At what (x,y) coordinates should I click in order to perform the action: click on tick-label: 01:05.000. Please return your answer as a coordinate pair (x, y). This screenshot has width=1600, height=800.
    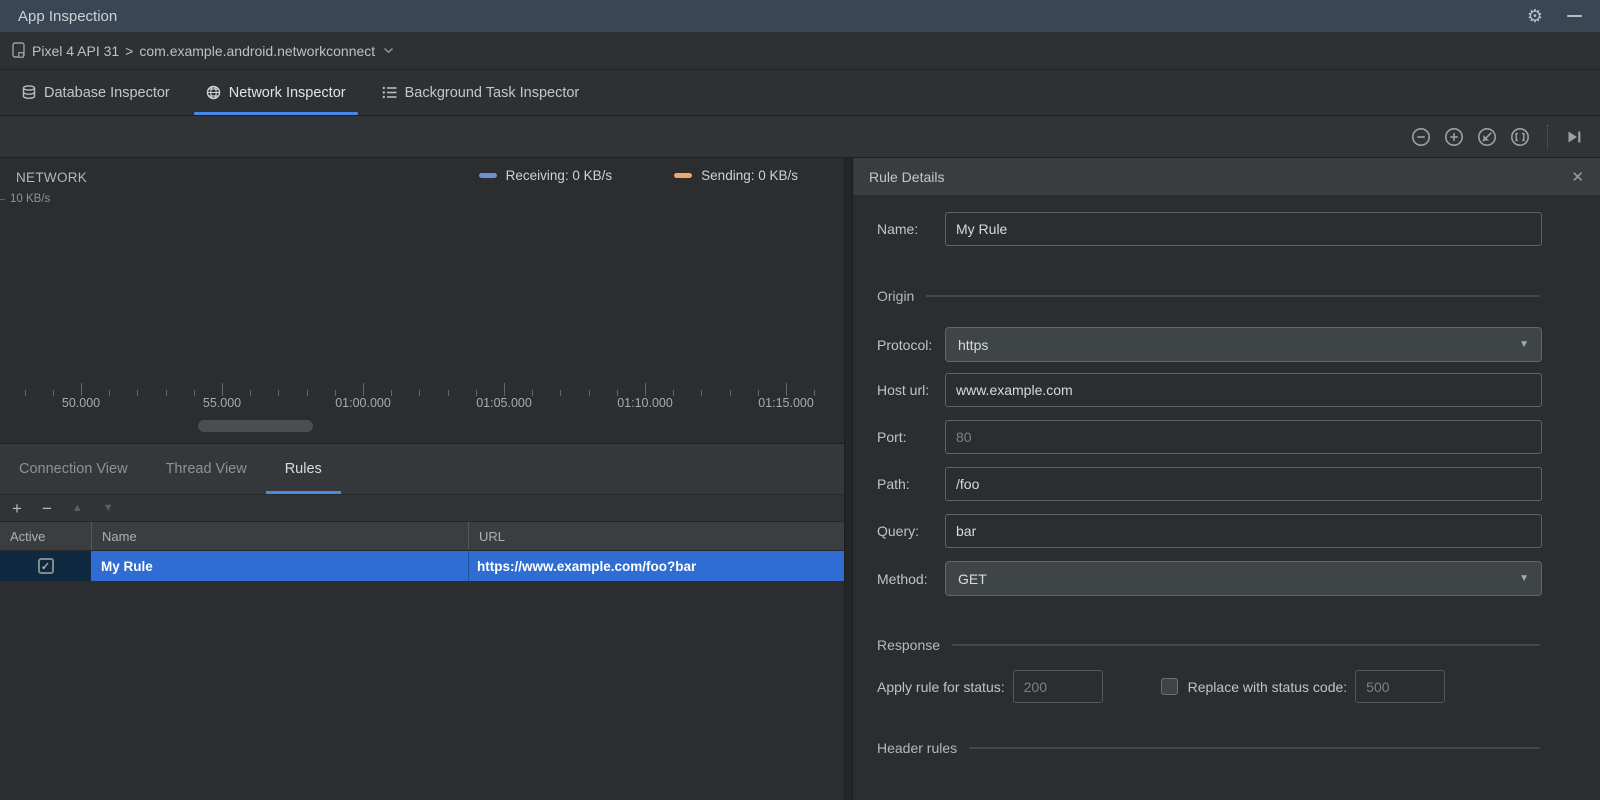
    Looking at the image, I should click on (504, 403).